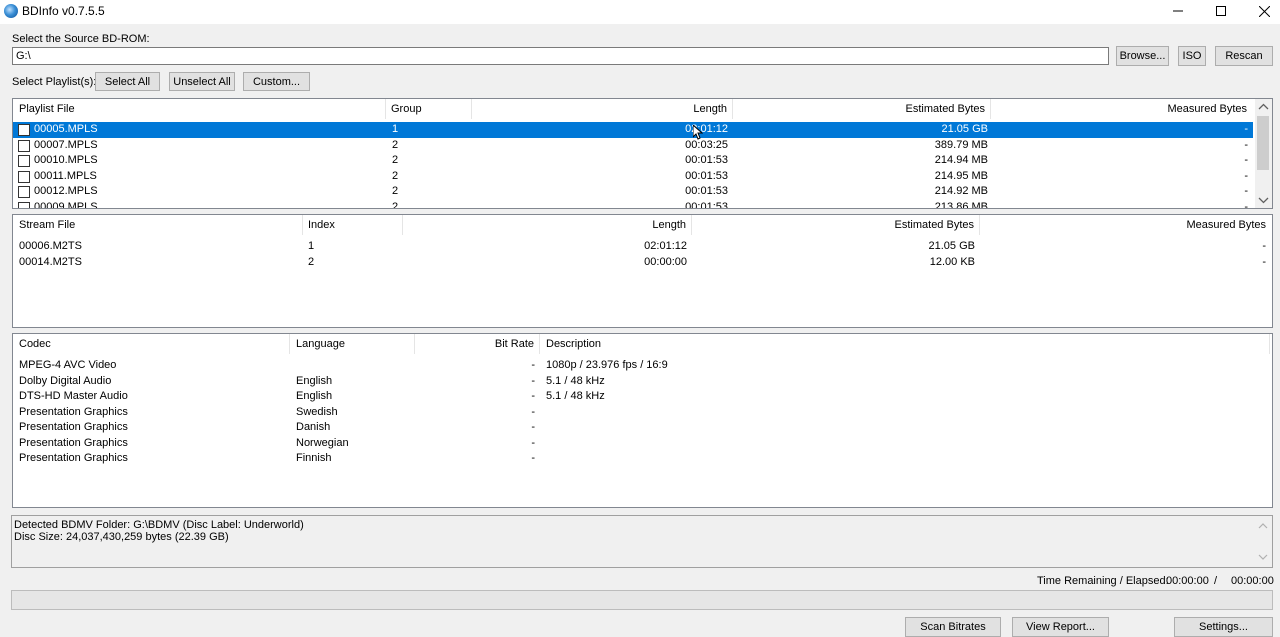  What do you see at coordinates (81, 39) in the screenshot?
I see `source-label: Select the Source BD-ROM:` at bounding box center [81, 39].